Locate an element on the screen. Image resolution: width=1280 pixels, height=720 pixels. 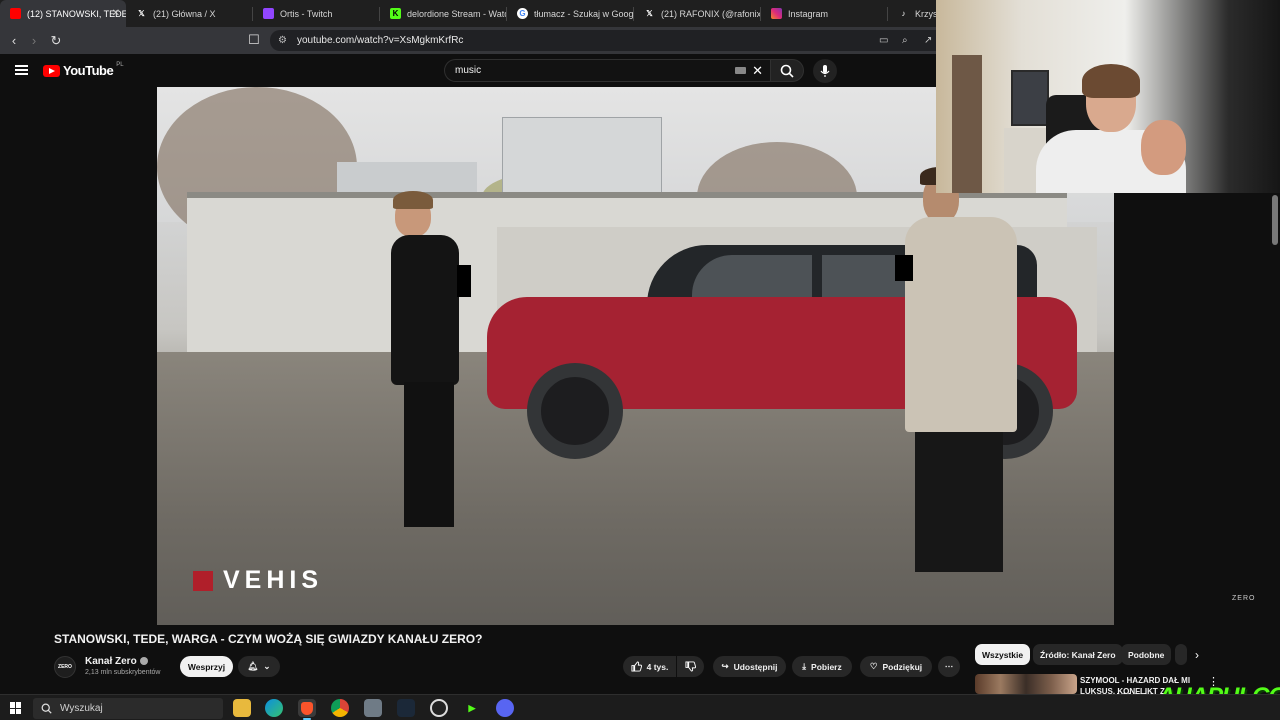
tab-google: G tłumacz - Szukaj w Google is located at coordinates (570, 13).